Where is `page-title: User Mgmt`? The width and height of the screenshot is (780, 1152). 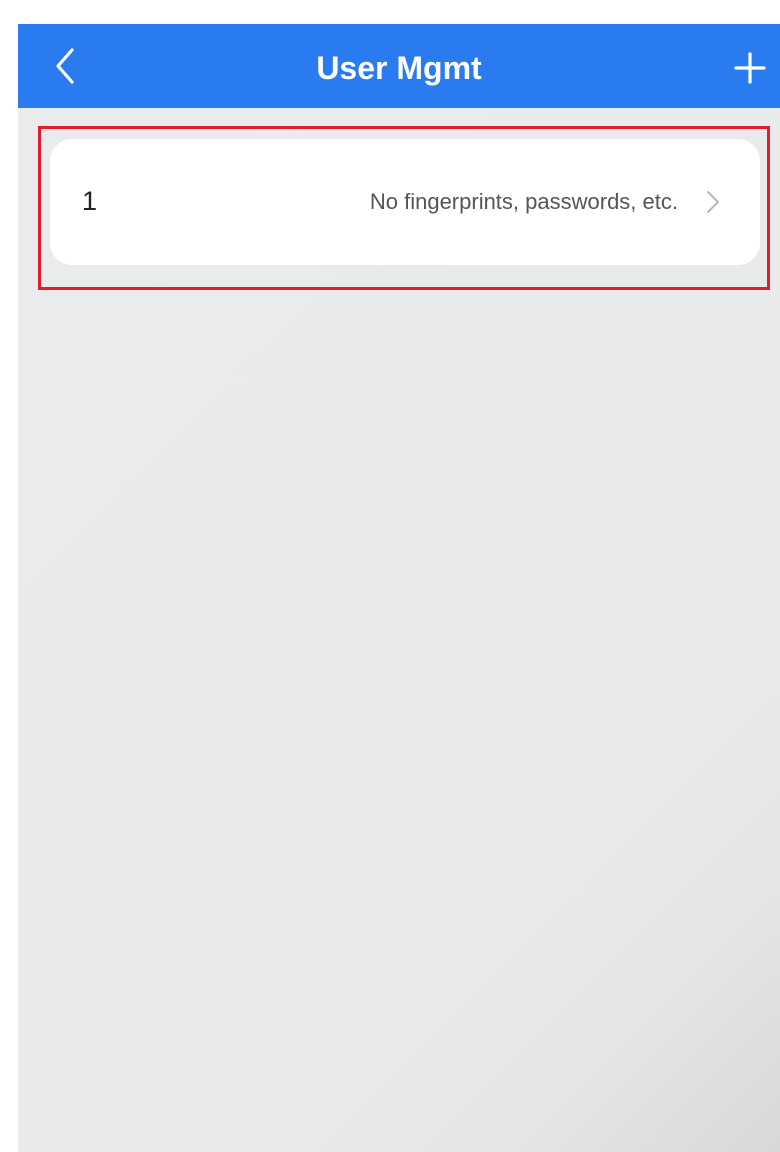
page-title: User Mgmt is located at coordinates (399, 68).